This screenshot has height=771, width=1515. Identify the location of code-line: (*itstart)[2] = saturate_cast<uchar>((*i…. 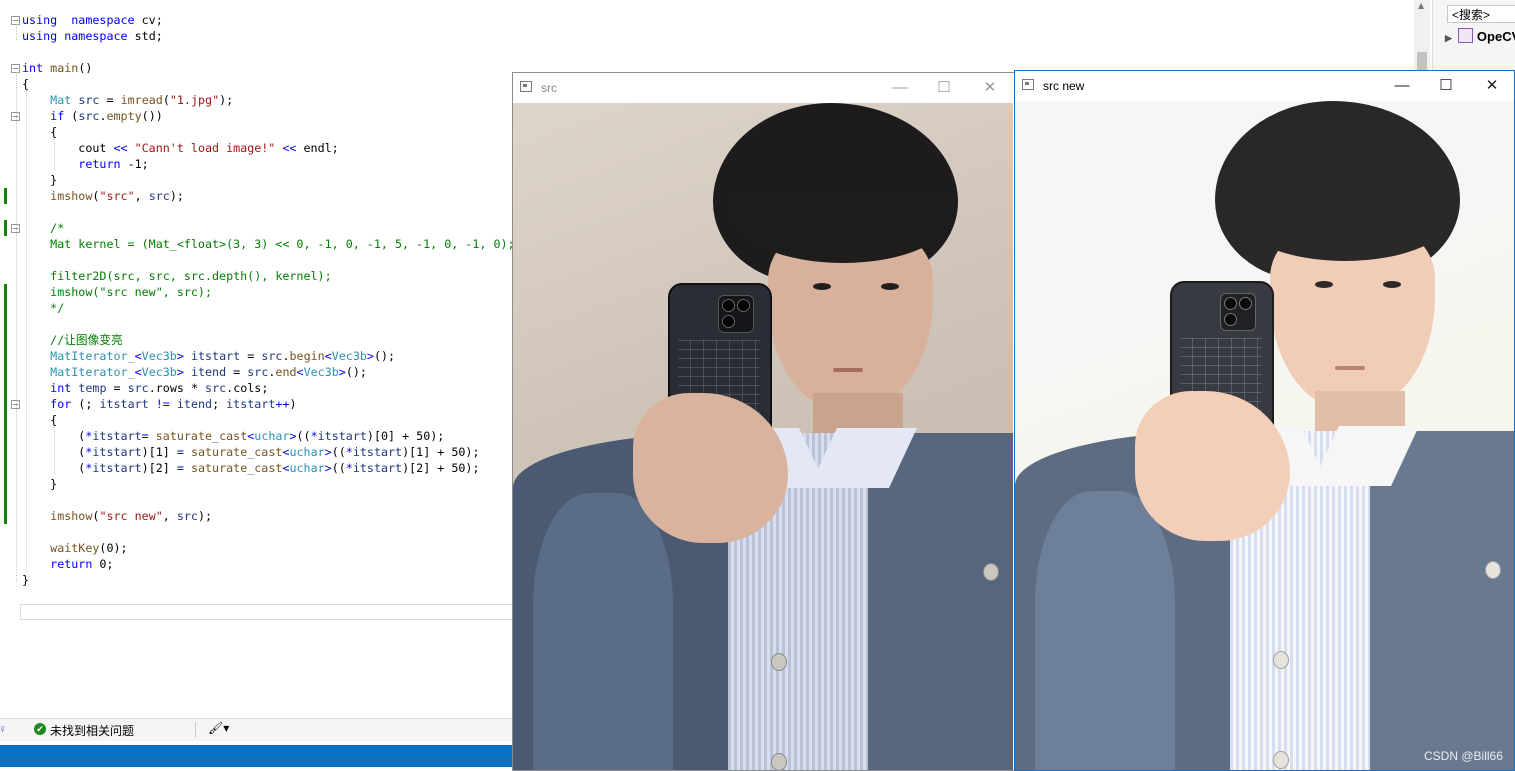
(250, 468).